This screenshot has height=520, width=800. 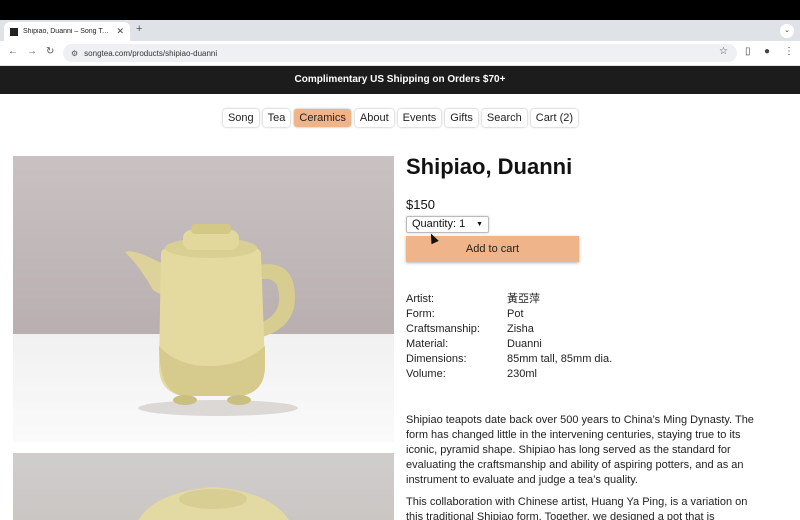 I want to click on spec-key: Volume:, so click(x=426, y=374).